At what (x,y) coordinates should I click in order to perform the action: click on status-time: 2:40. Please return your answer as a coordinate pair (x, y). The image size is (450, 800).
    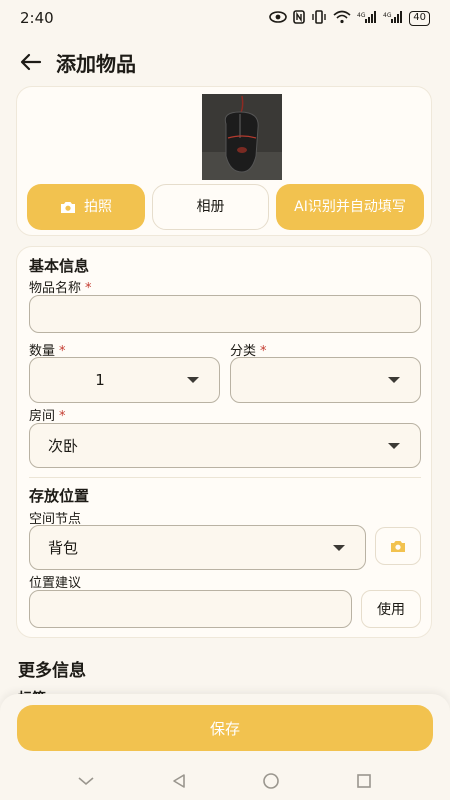
    Looking at the image, I should click on (37, 18).